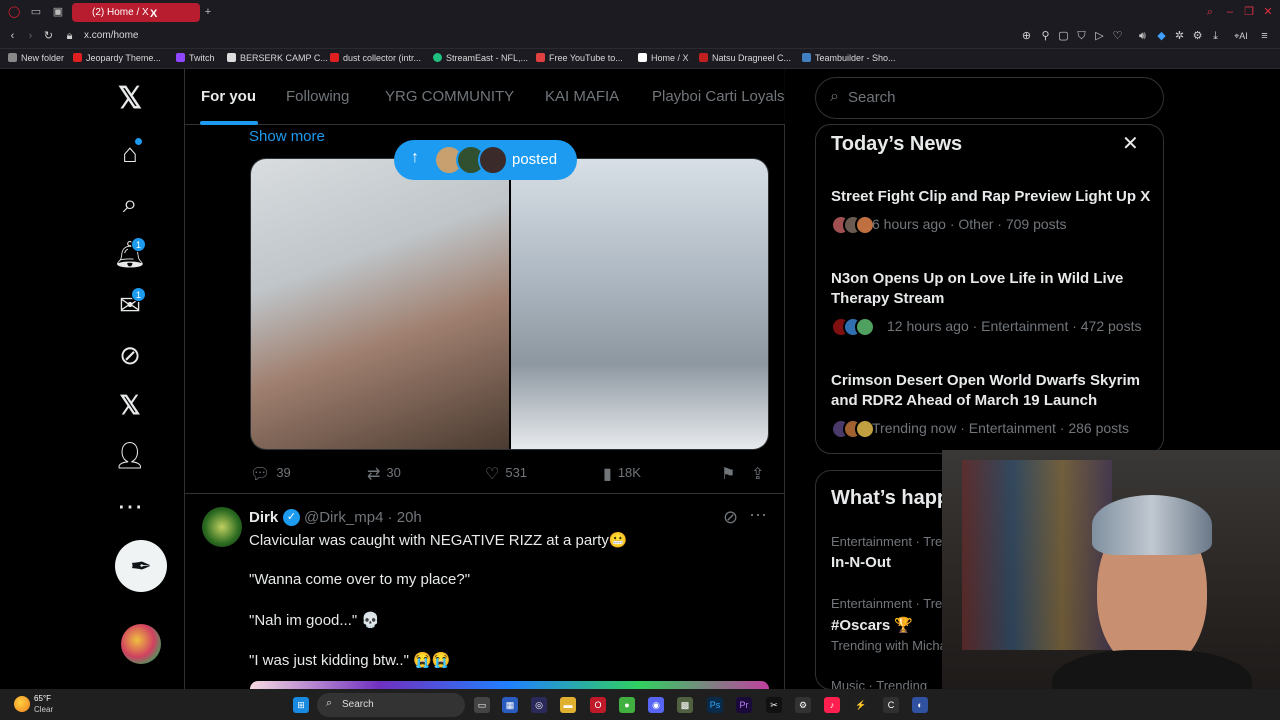 Image resolution: width=1280 pixels, height=720 pixels. Describe the element at coordinates (263, 517) in the screenshot. I see `author-name: Dirk` at that location.